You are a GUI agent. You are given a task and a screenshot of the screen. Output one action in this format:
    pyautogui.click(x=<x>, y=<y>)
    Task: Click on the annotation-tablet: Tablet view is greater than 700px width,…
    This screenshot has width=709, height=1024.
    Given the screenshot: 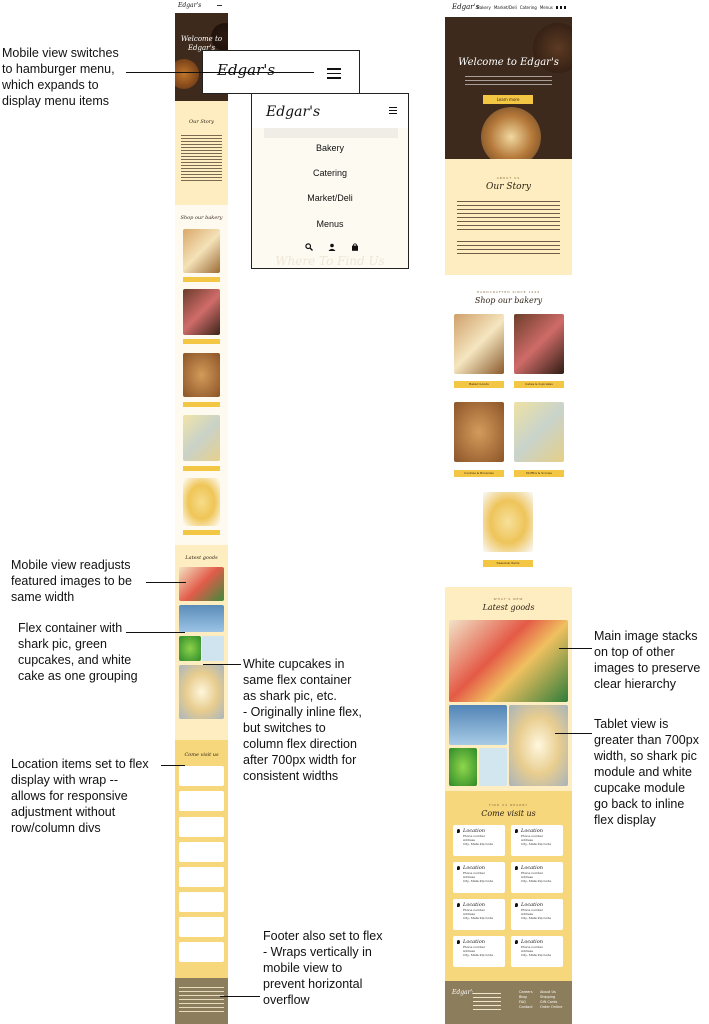 What is the action you would take?
    pyautogui.click(x=646, y=772)
    